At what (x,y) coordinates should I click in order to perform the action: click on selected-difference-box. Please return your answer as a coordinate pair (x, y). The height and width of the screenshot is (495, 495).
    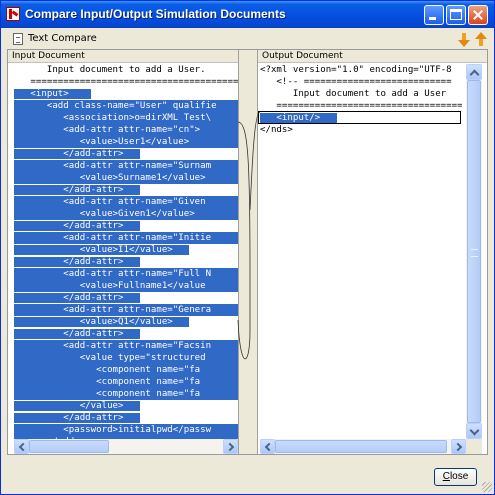
    Looking at the image, I should click on (359, 117).